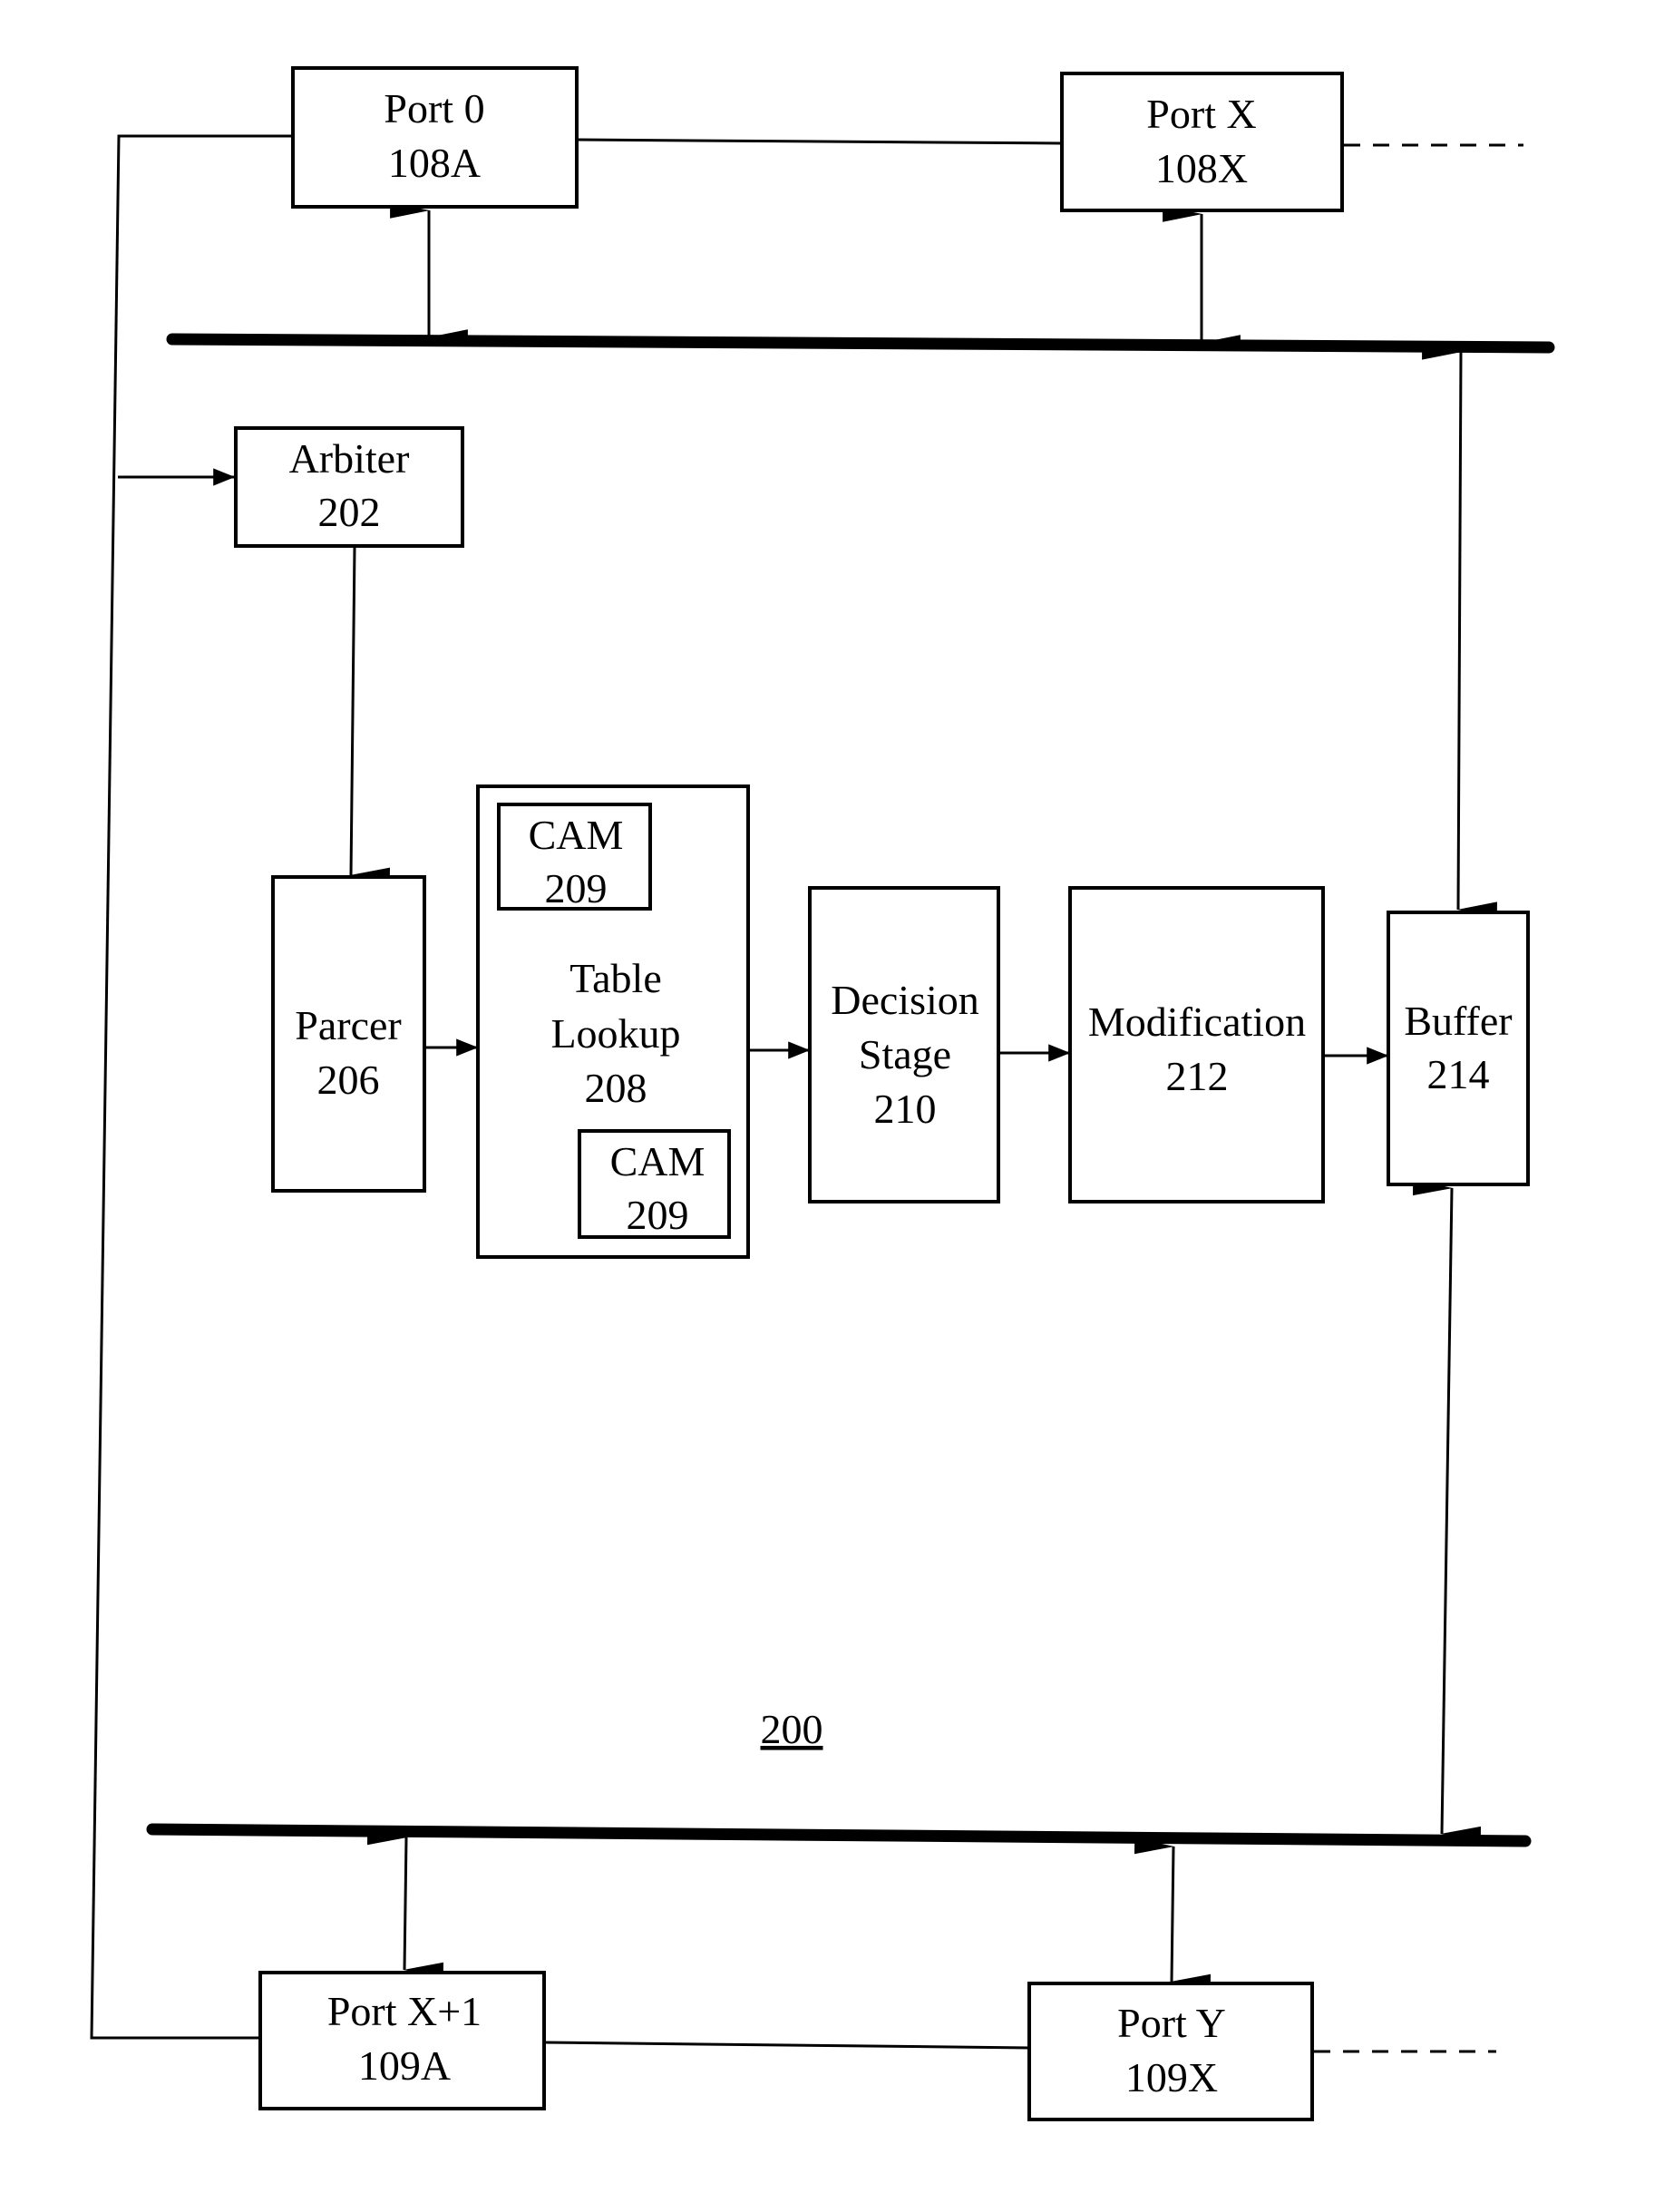 This screenshot has height=2212, width=1674. I want to click on port-y-name: Port Y, so click(1171, 2023).